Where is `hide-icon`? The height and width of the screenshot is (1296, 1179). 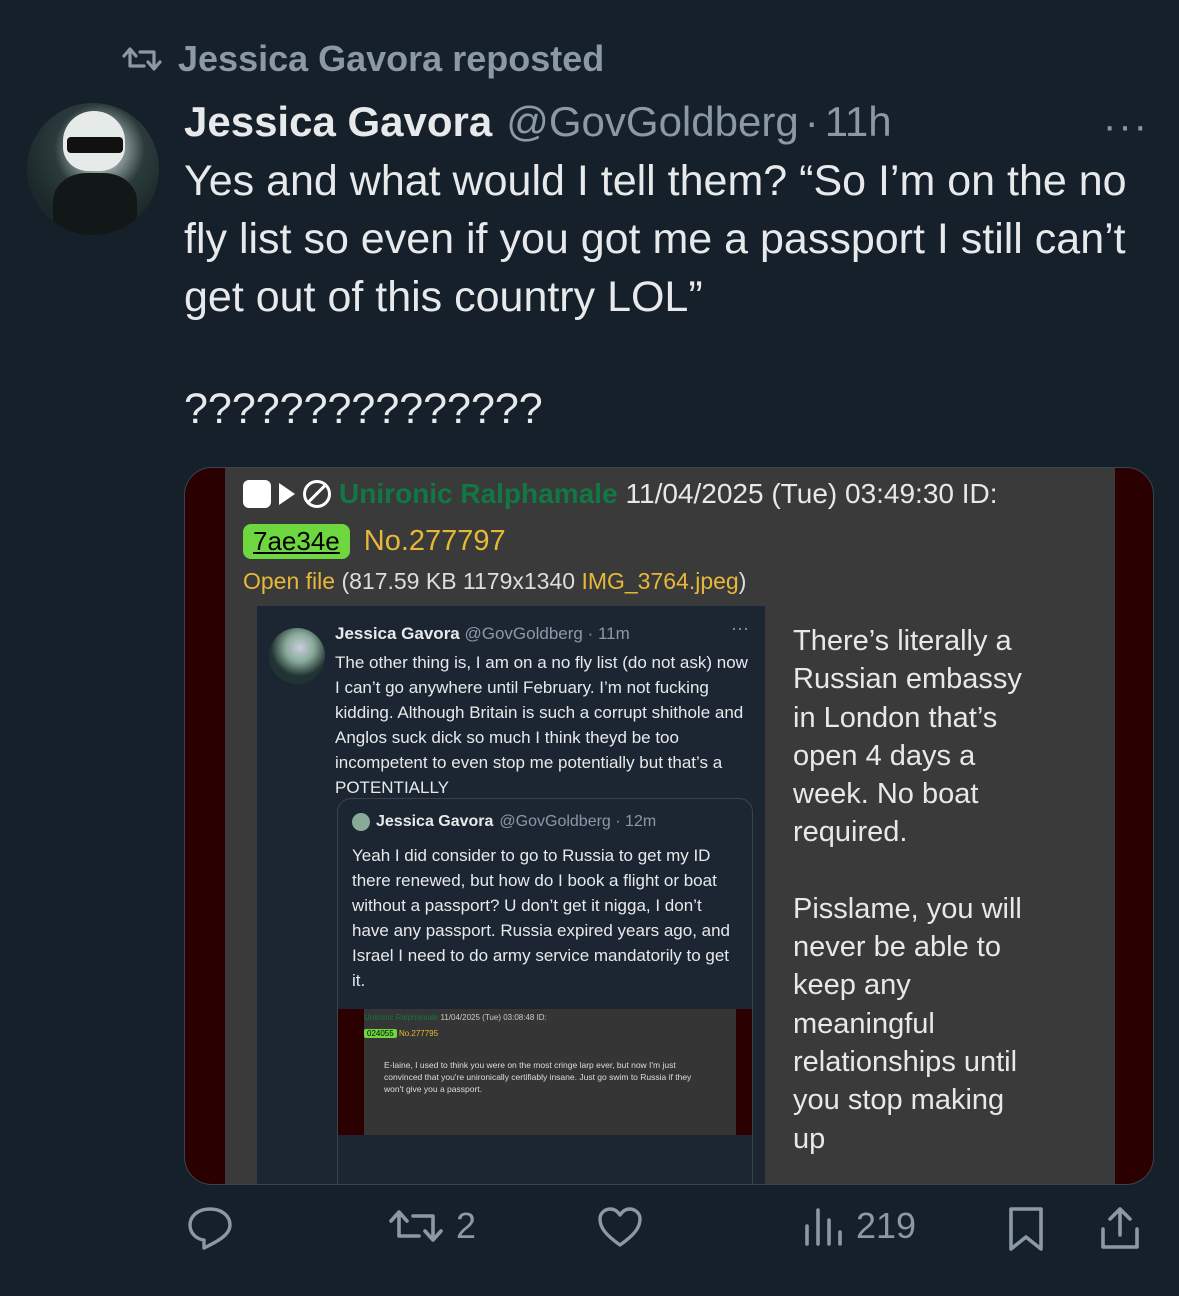 hide-icon is located at coordinates (317, 494).